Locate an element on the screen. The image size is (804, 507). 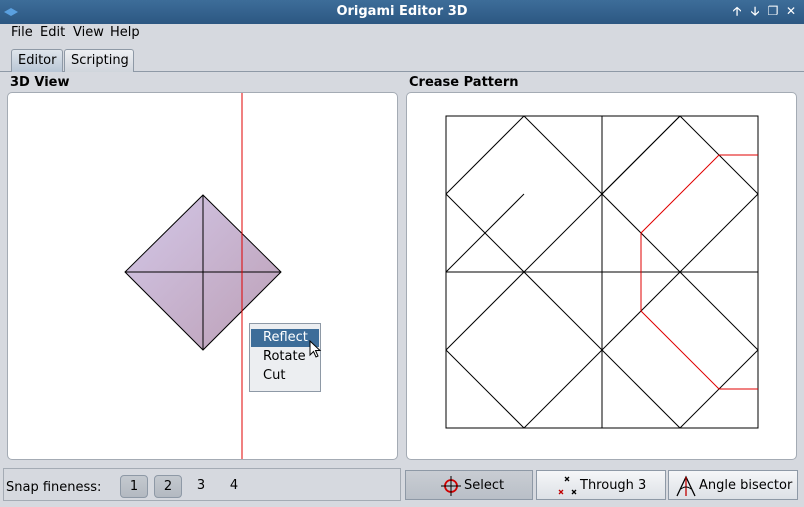
view3d-title: 3D View is located at coordinates (40, 82).